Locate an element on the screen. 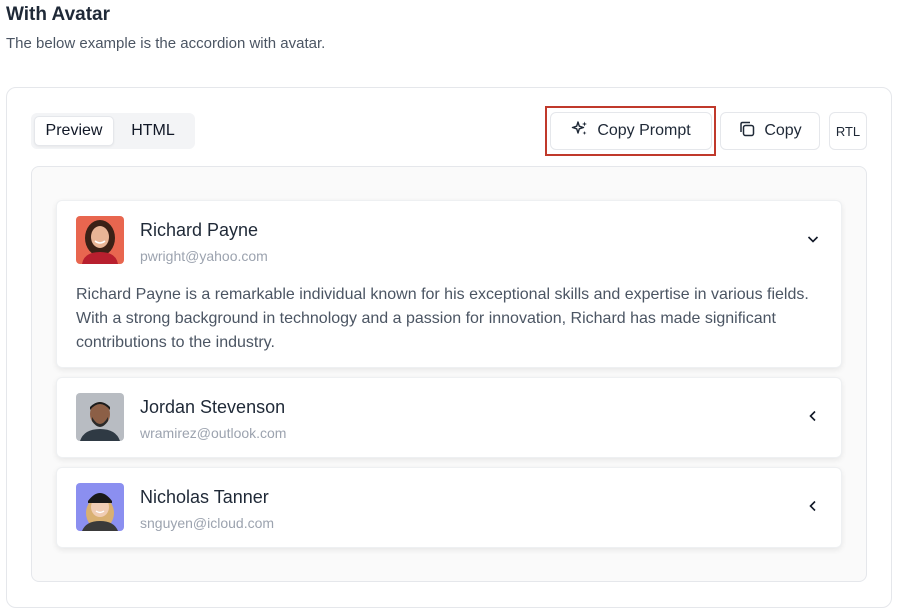 This screenshot has width=899, height=614. view-tabs: Preview HTML is located at coordinates (113, 131).